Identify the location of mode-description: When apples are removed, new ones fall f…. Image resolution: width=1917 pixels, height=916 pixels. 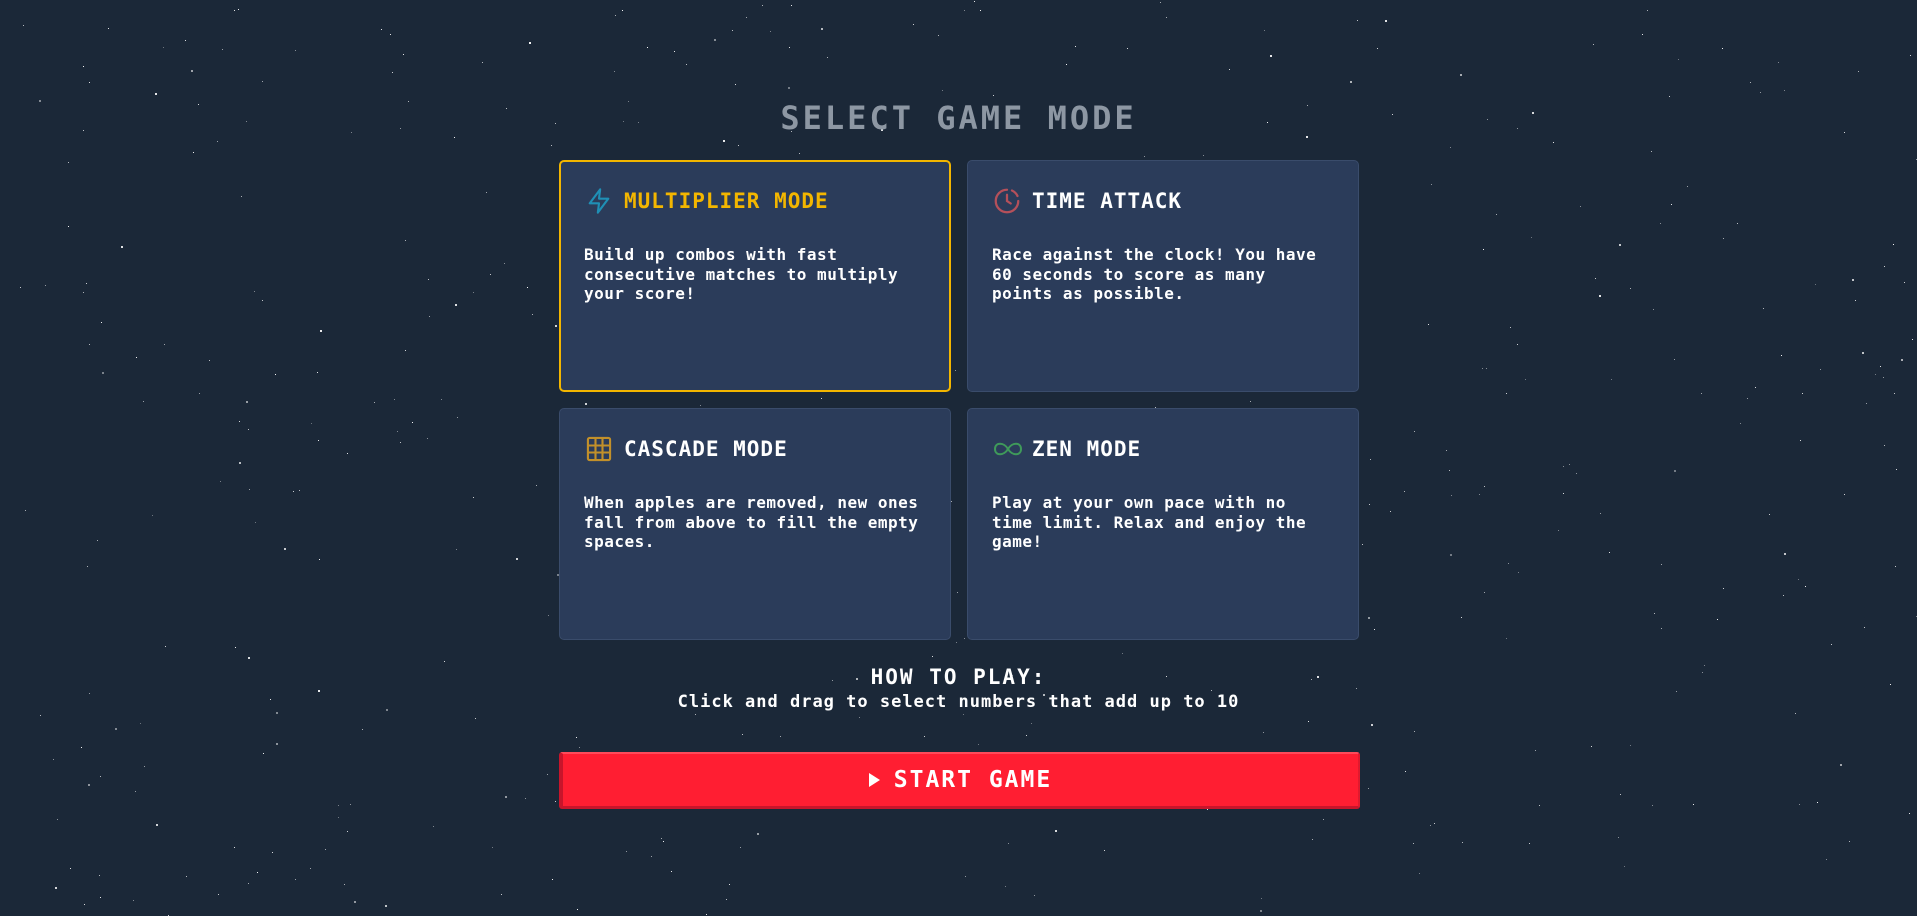
(751, 522).